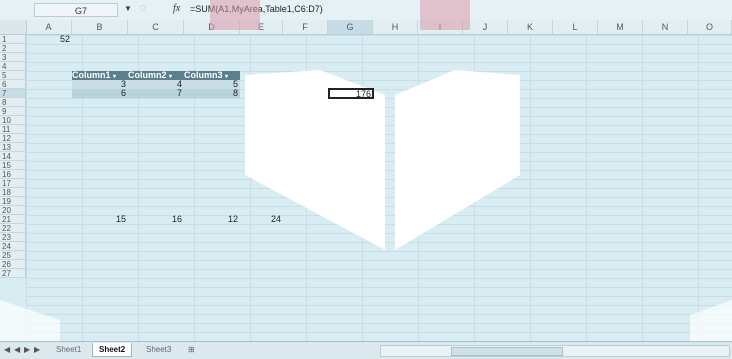 This screenshot has height=359, width=732. Describe the element at coordinates (575, 27) in the screenshot. I see `column-header-l: L` at that location.